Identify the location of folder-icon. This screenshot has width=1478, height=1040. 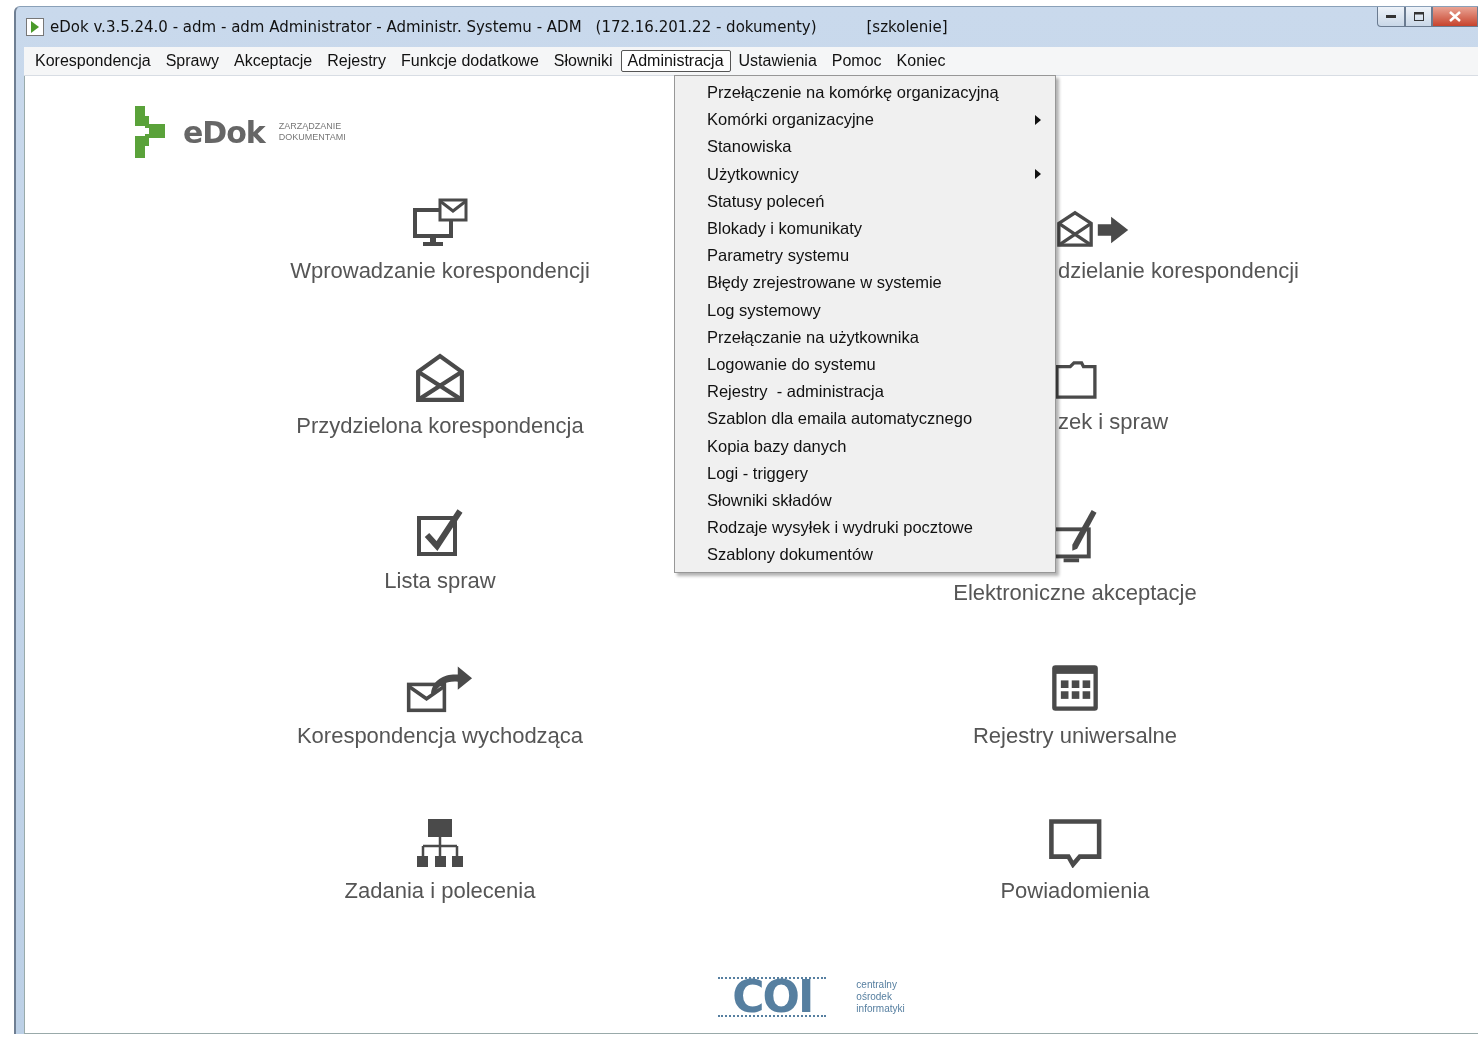
(1076, 380).